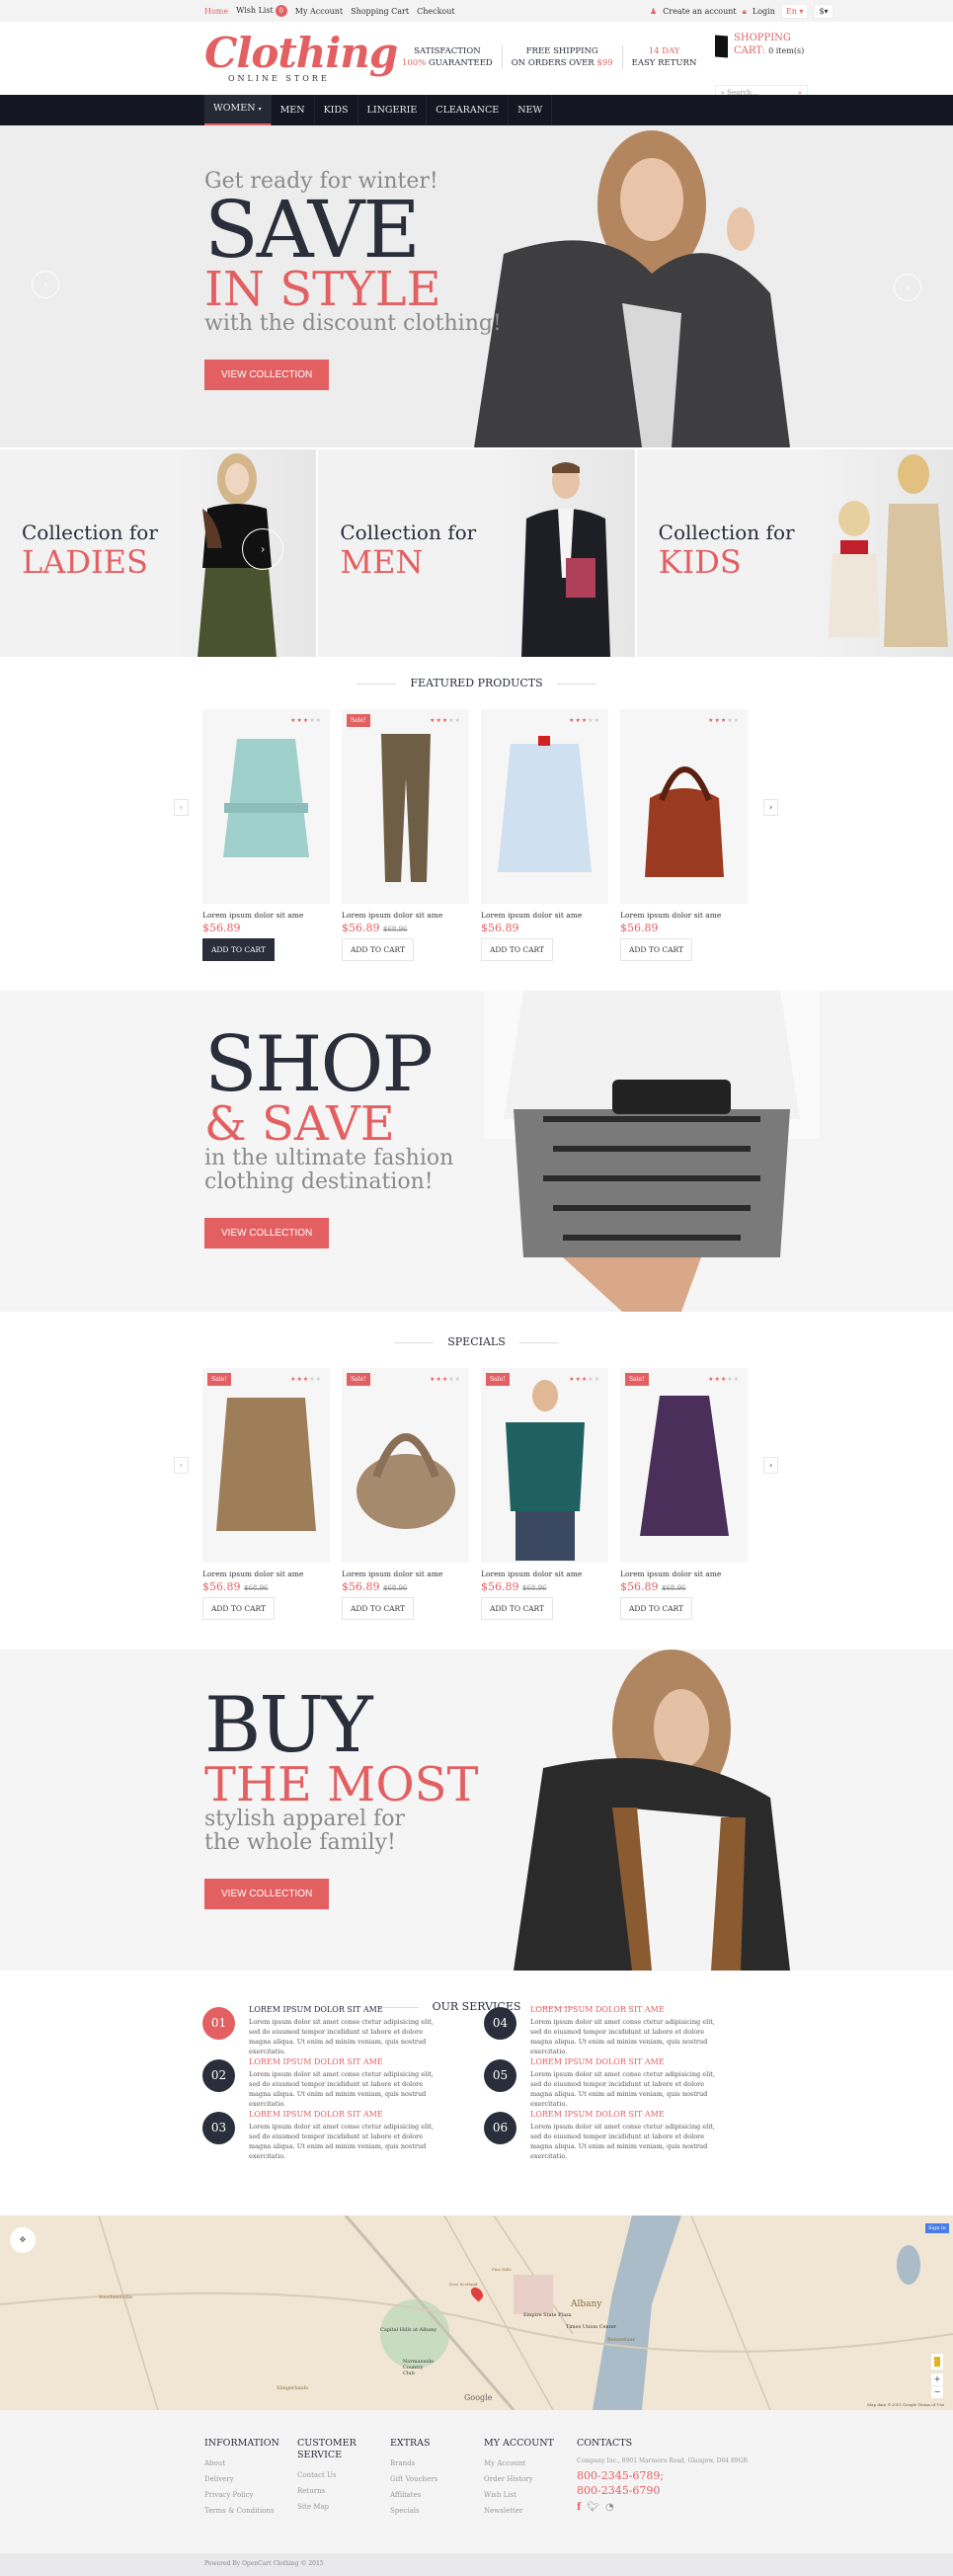 Image resolution: width=953 pixels, height=2576 pixels. I want to click on nav-item-women: WOMEN ▾, so click(238, 110).